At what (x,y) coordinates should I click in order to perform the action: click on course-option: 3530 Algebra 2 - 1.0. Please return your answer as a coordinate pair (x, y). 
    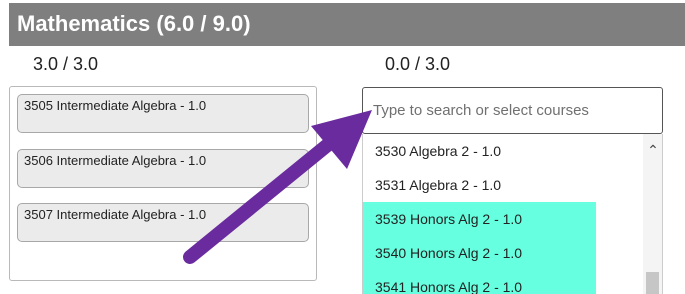
    Looking at the image, I should click on (479, 151).